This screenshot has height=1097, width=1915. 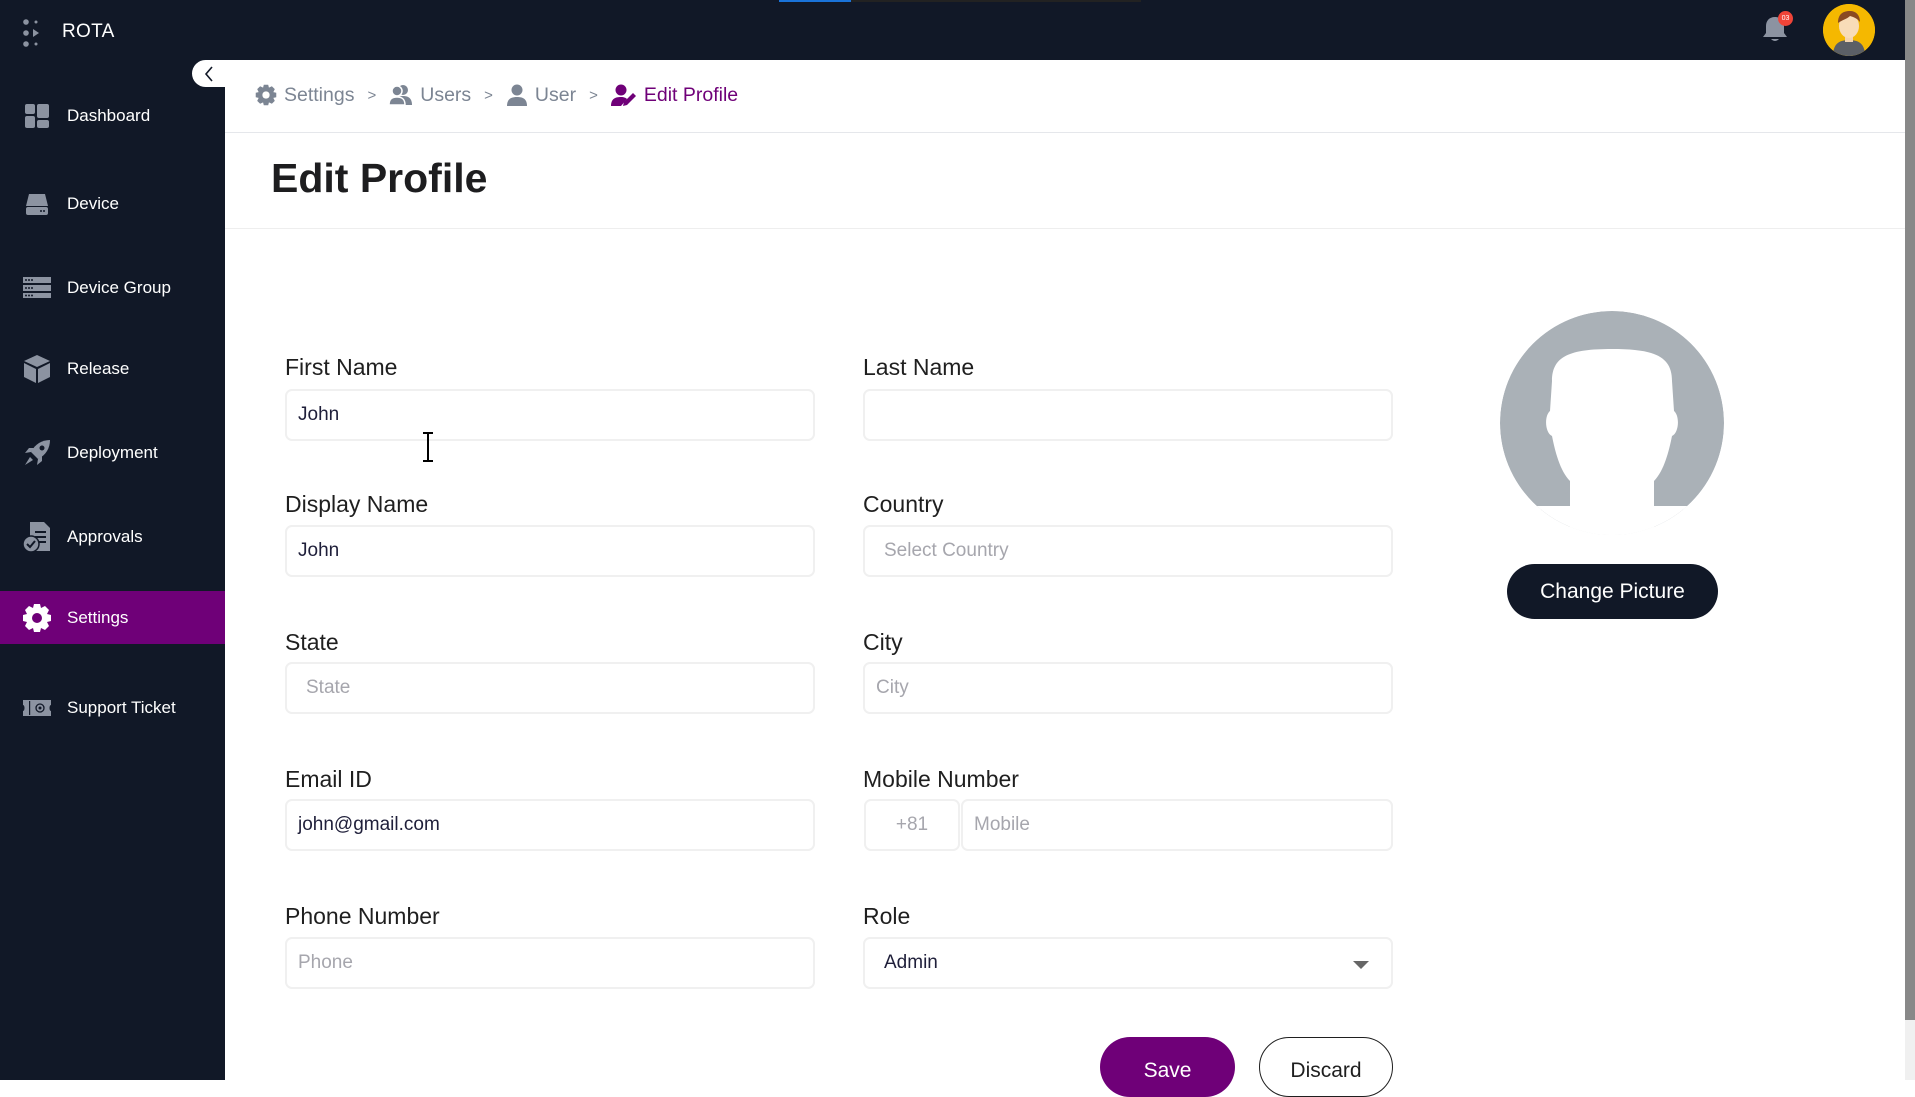 I want to click on user-icon, so click(x=516, y=95).